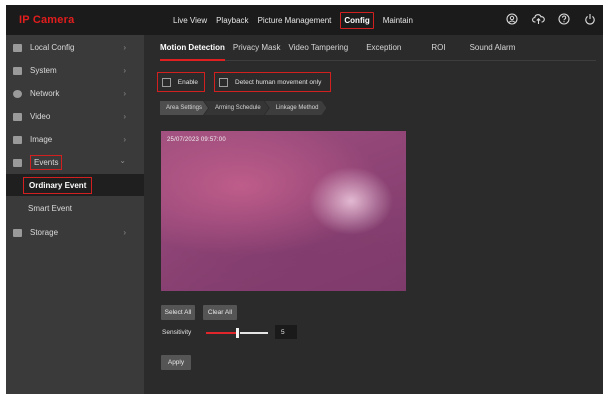 This screenshot has height=399, width=609. Describe the element at coordinates (17, 139) in the screenshot. I see `image-icon` at that location.